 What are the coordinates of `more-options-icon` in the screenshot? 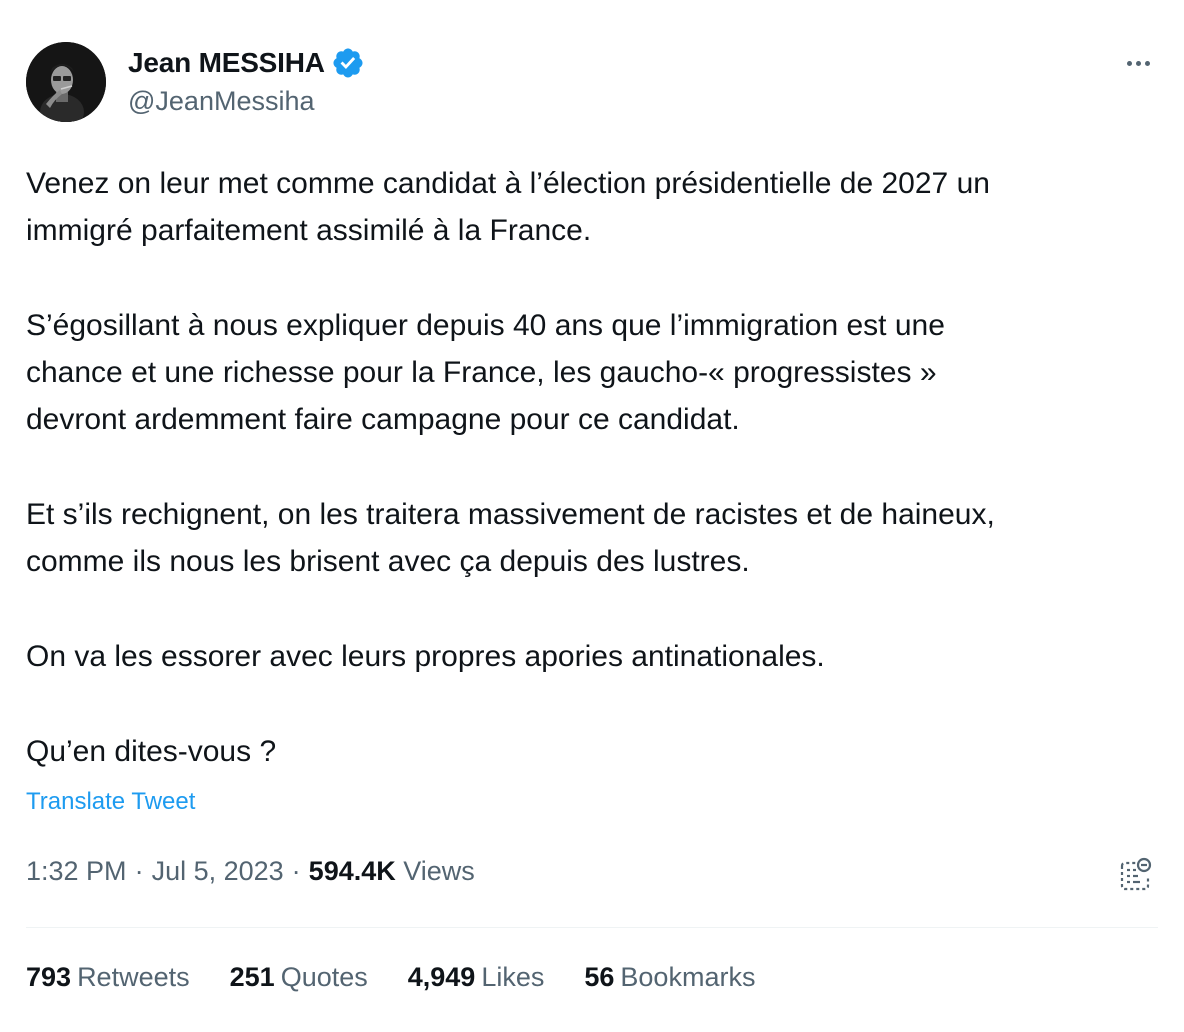 It's located at (1138, 63).